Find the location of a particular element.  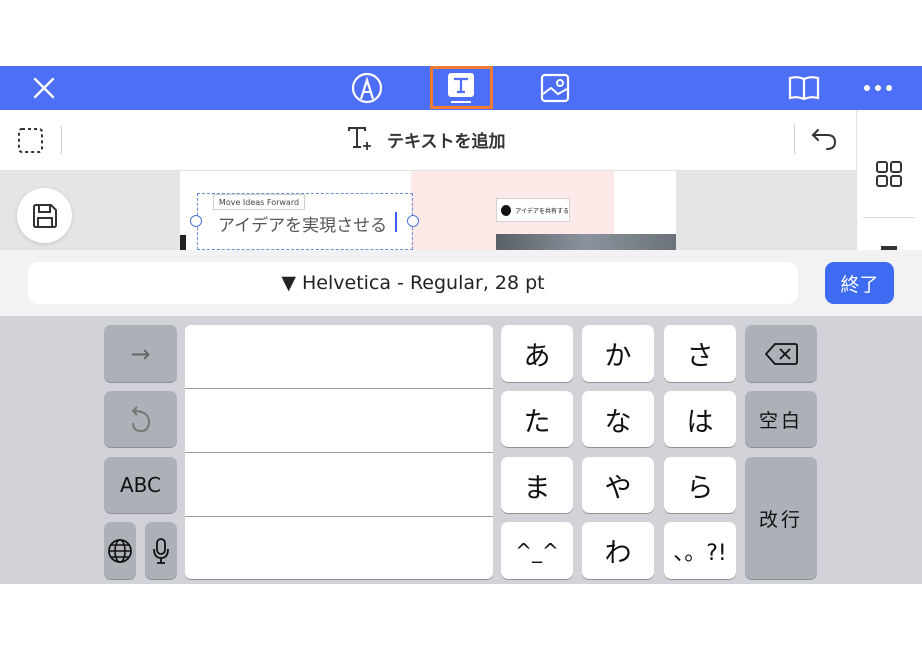

image-tool-icon is located at coordinates (555, 88).